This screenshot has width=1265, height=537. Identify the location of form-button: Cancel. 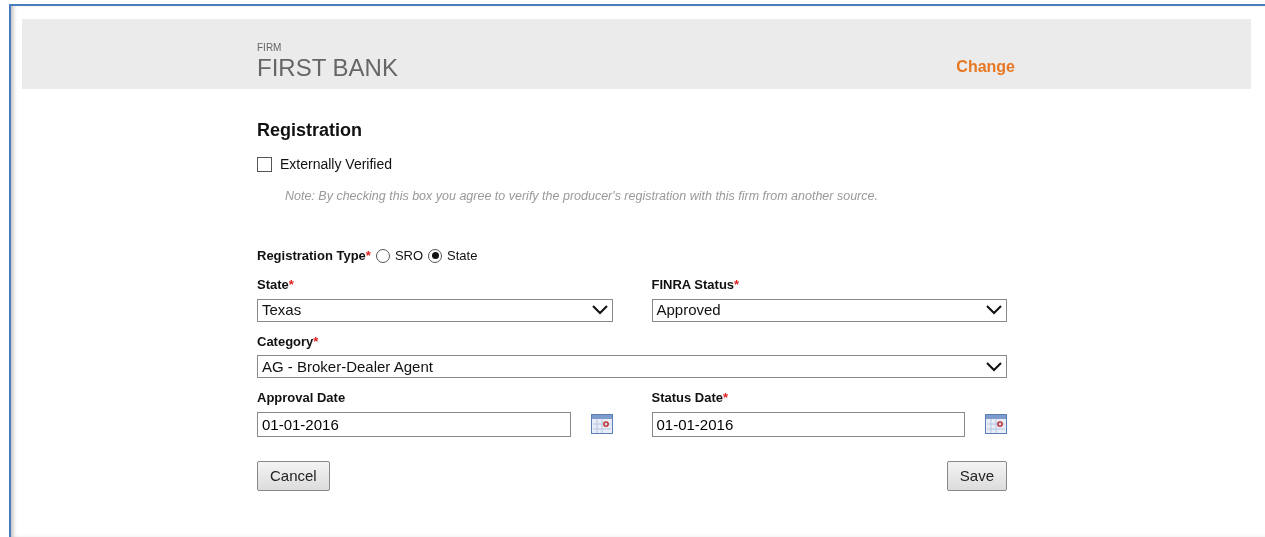
(293, 476).